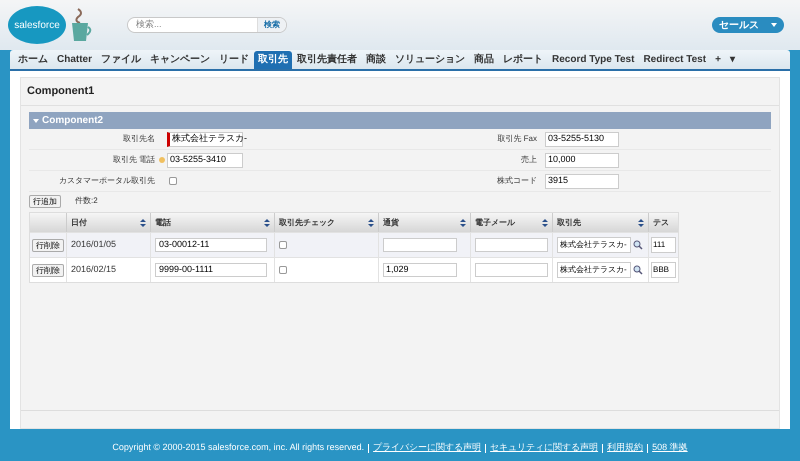  I want to click on text-field: 111, so click(663, 245).